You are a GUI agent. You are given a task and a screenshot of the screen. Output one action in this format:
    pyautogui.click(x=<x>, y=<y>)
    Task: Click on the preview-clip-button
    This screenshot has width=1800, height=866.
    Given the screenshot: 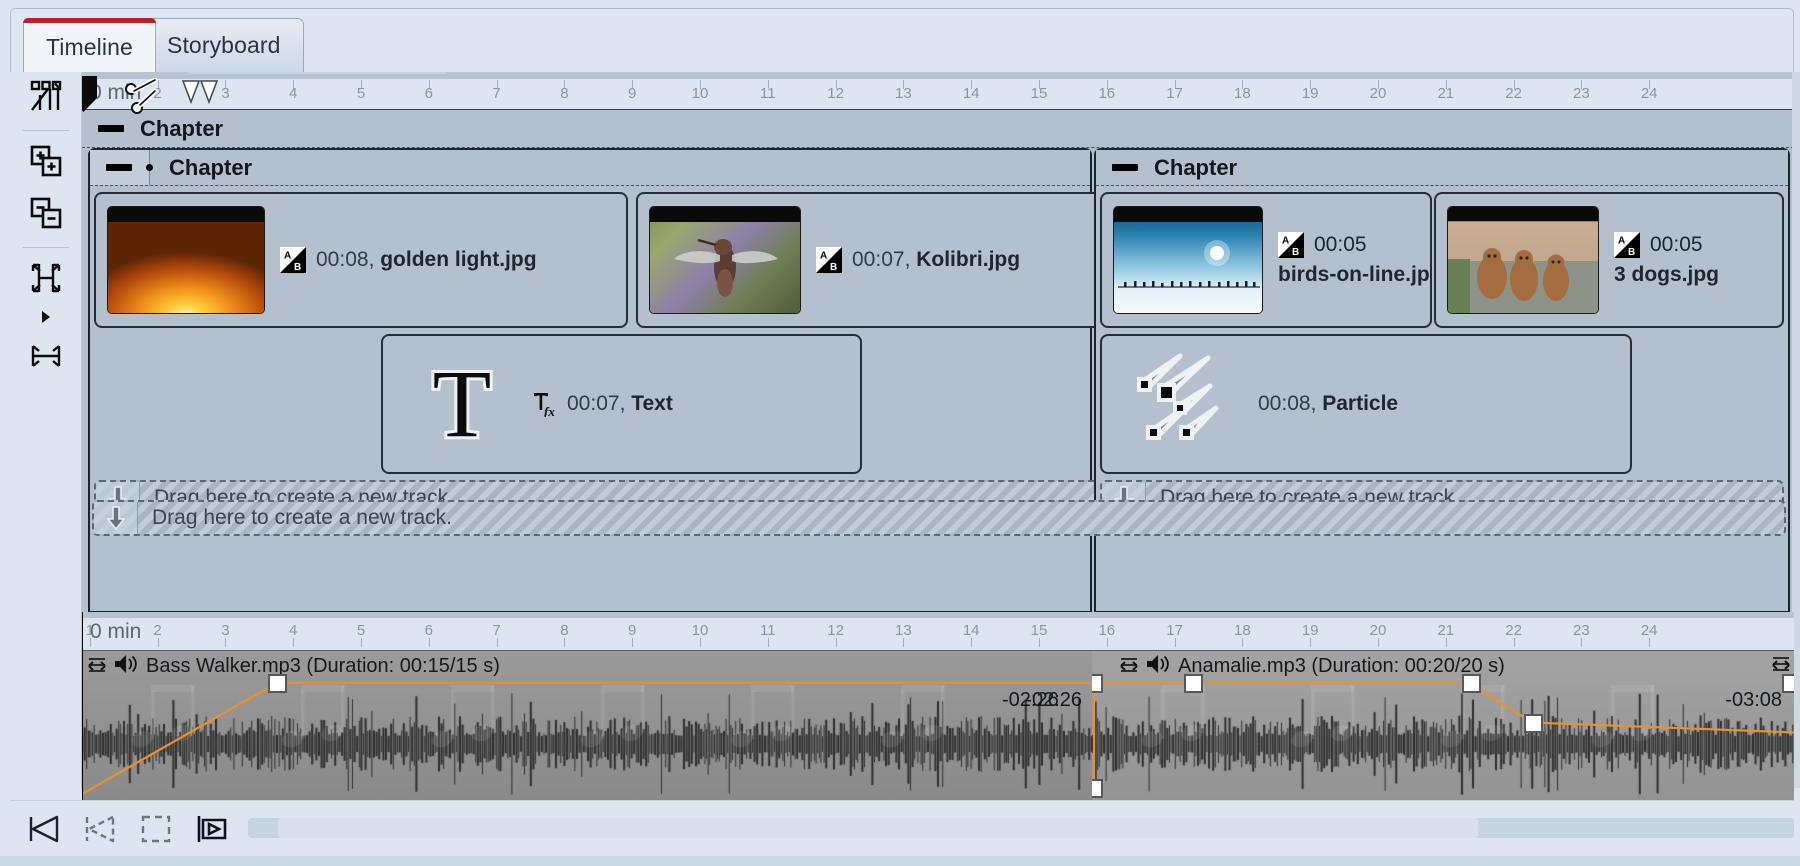 What is the action you would take?
    pyautogui.click(x=212, y=829)
    